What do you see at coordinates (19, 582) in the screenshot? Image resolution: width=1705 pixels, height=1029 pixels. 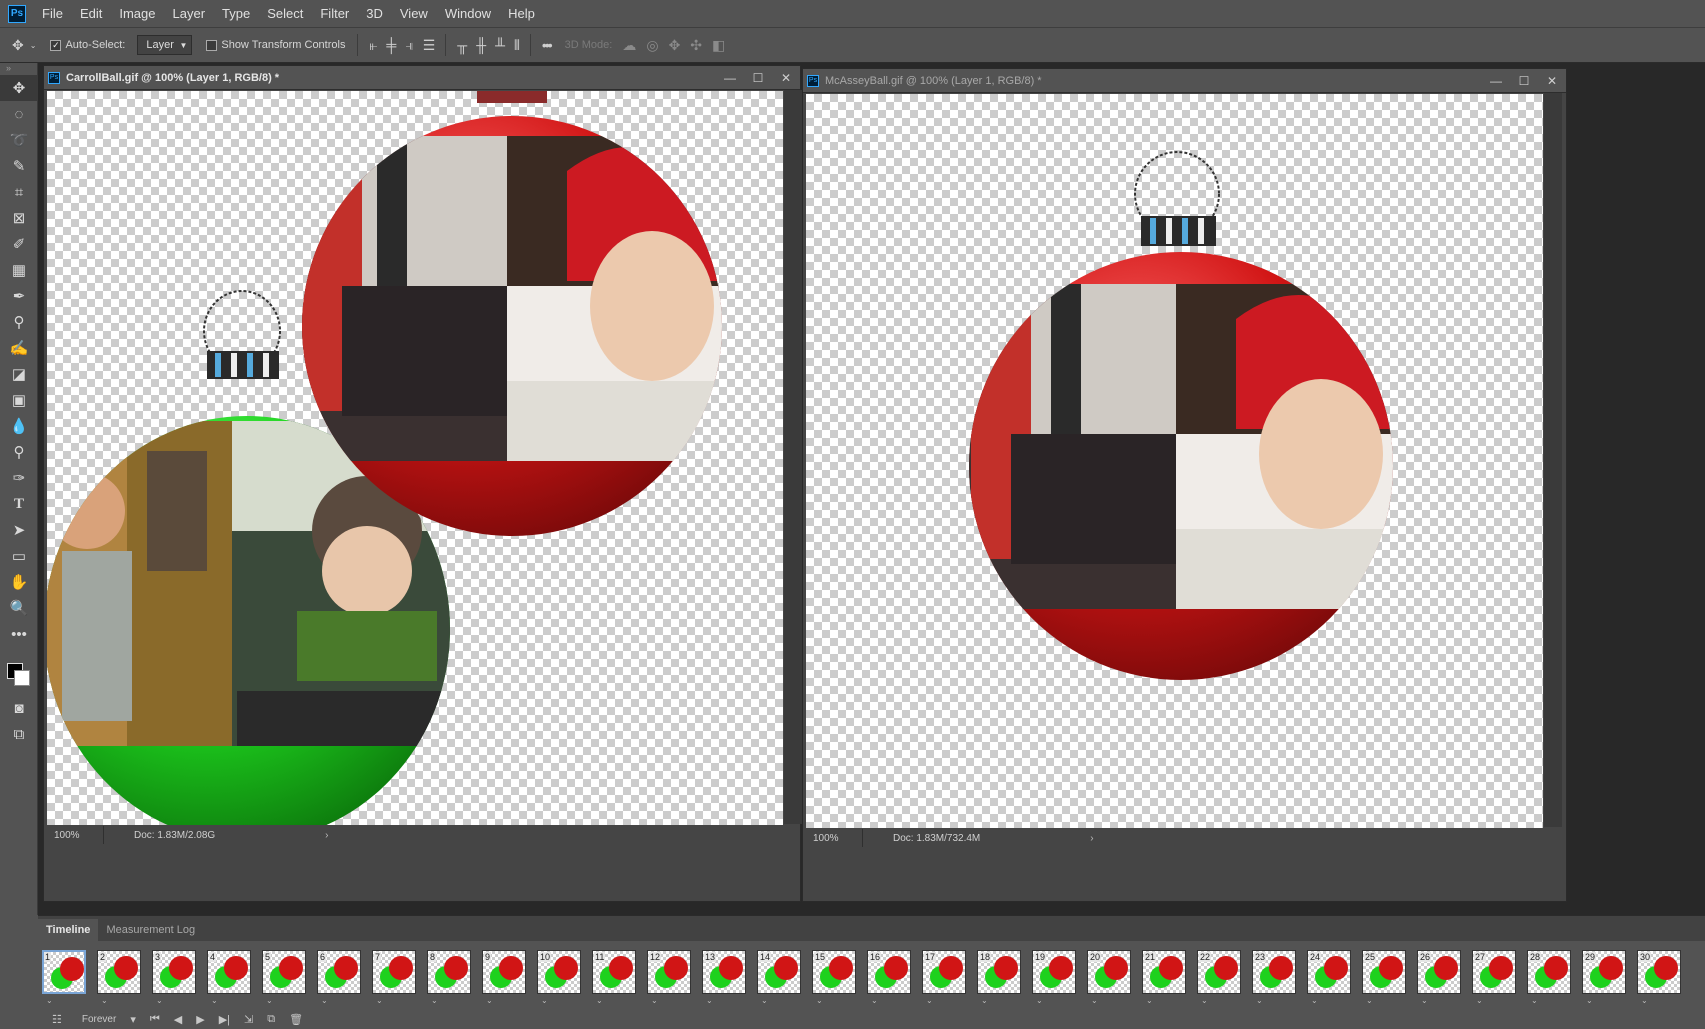 I see `hand-tool-icon: ✋` at bounding box center [19, 582].